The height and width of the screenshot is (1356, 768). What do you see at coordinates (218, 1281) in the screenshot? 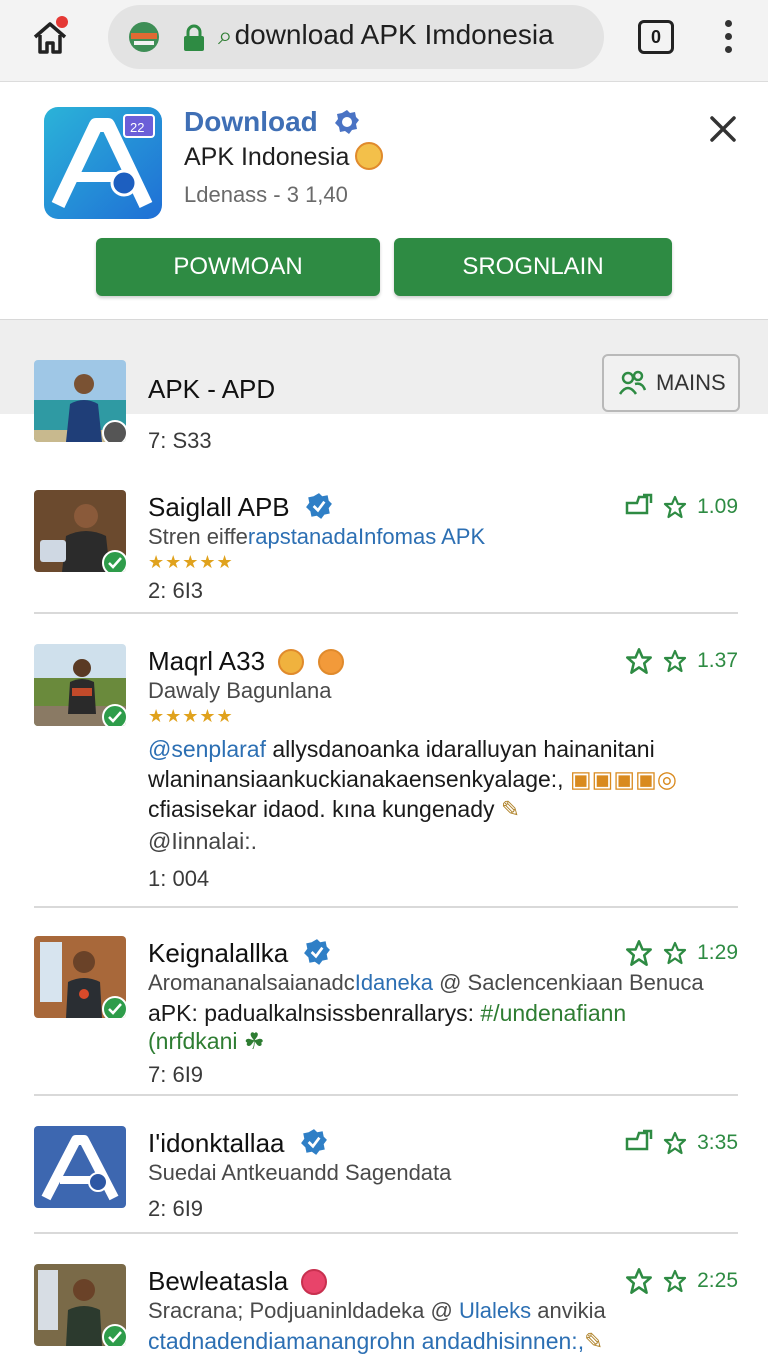
I see `author-name: Bewleatasla` at bounding box center [218, 1281].